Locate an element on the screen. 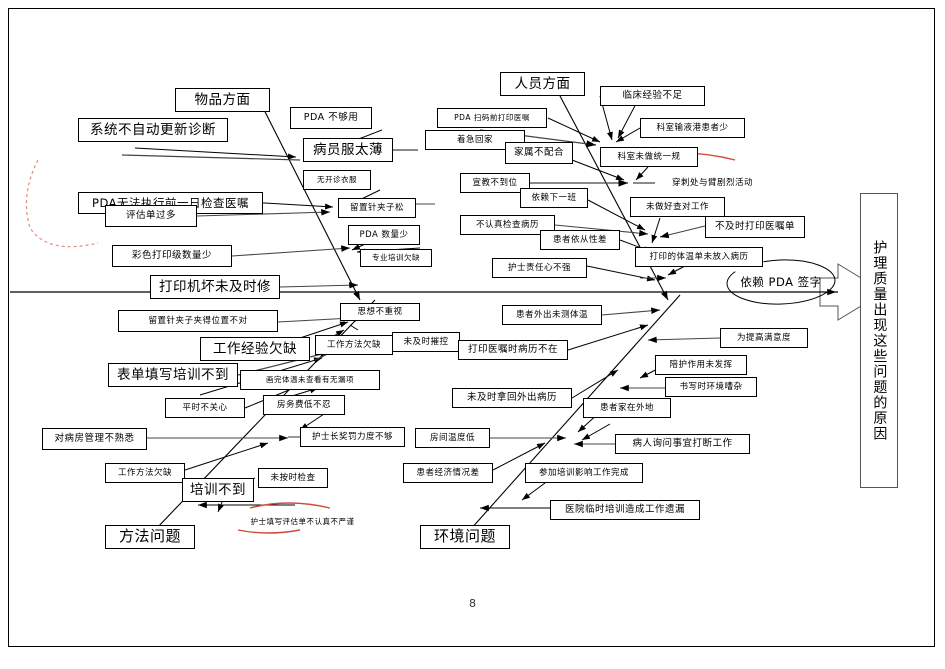 The width and height of the screenshot is (945, 669). cause-box-biaodan: 表单填写培训不到 is located at coordinates (173, 375).